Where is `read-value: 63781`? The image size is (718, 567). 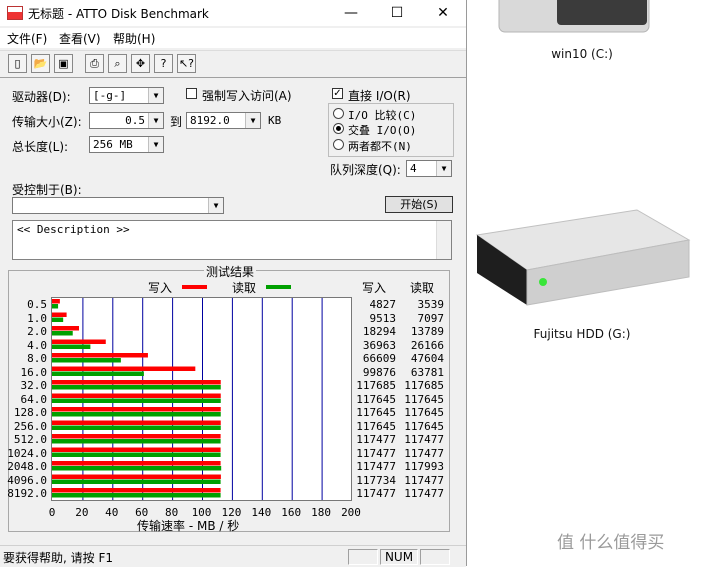 read-value: 63781 is located at coordinates (427, 372).